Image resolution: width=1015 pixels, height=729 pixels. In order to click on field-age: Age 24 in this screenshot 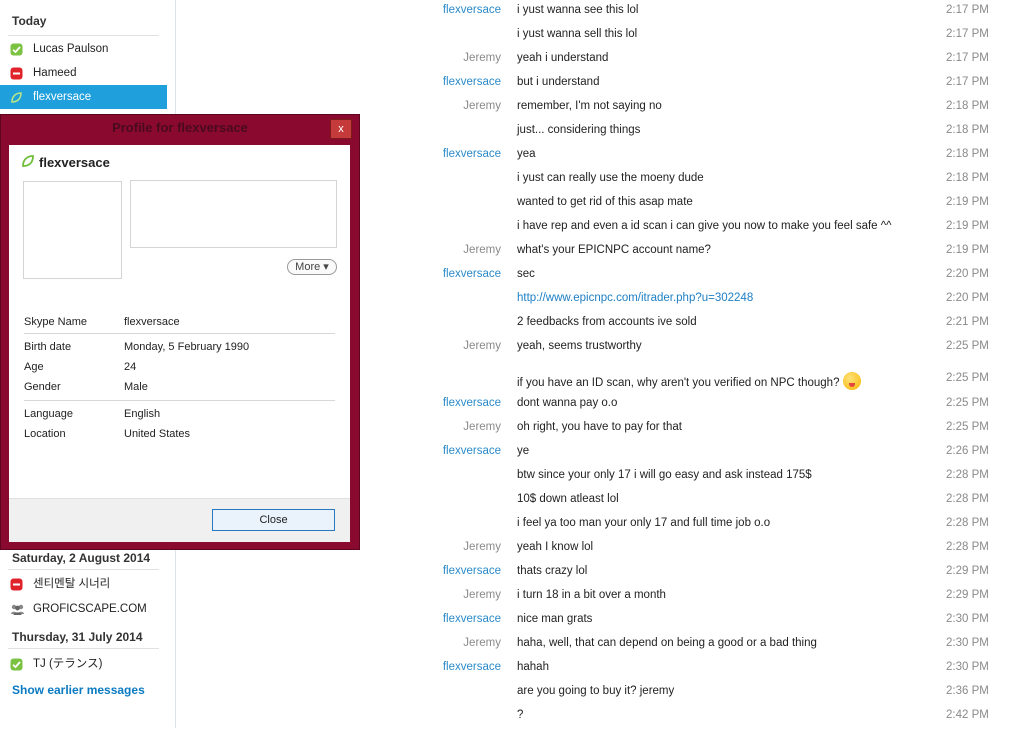, I will do `click(179, 369)`.